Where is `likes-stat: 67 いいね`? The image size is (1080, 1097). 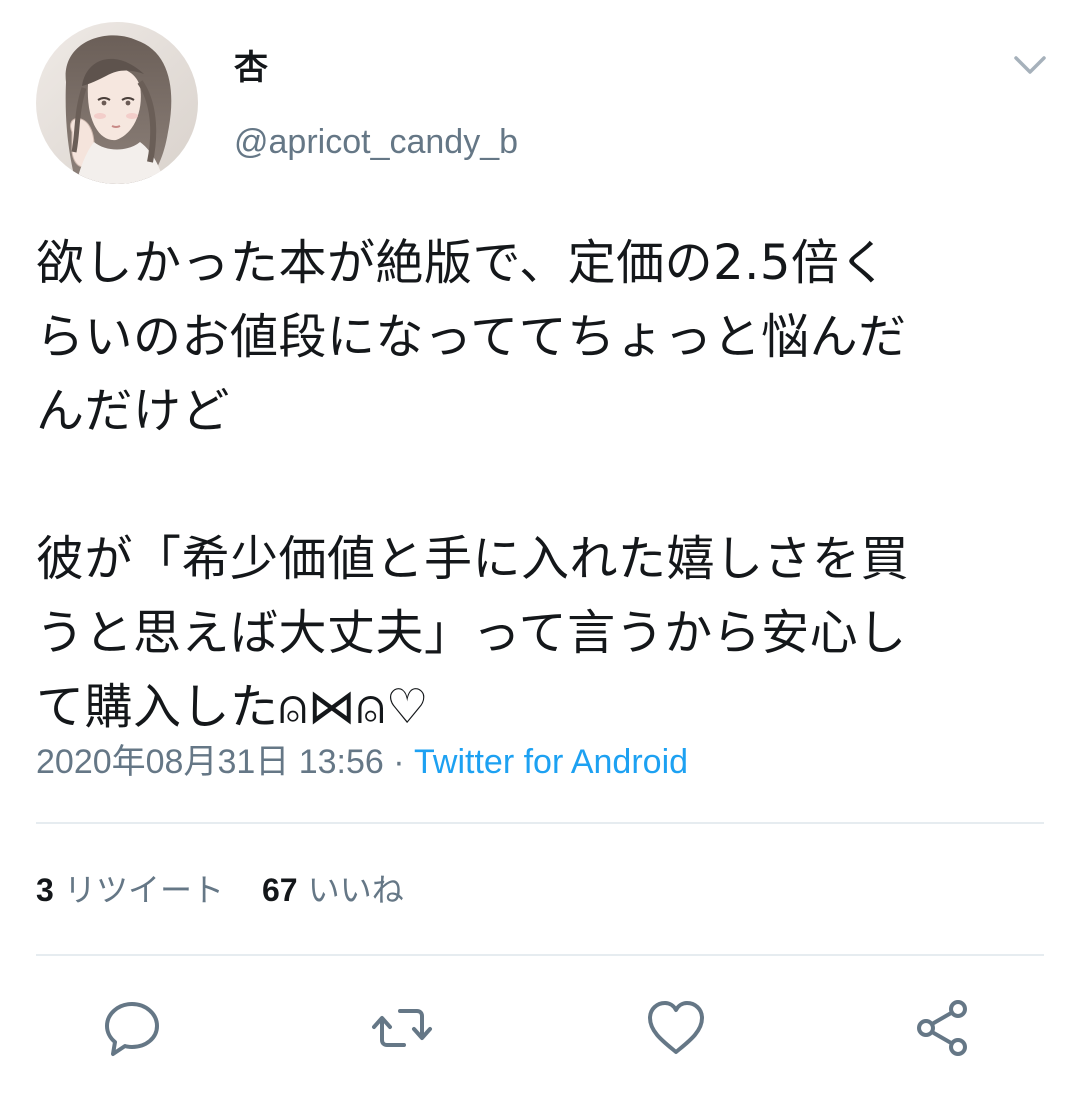
likes-stat: 67 いいね is located at coordinates (333, 890).